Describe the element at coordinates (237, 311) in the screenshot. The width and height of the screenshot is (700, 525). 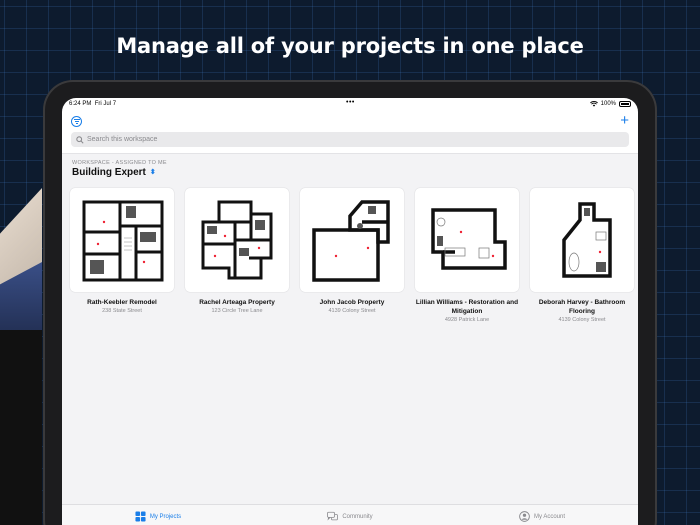
I see `project-address: 123 Circle Tree Lane` at that location.